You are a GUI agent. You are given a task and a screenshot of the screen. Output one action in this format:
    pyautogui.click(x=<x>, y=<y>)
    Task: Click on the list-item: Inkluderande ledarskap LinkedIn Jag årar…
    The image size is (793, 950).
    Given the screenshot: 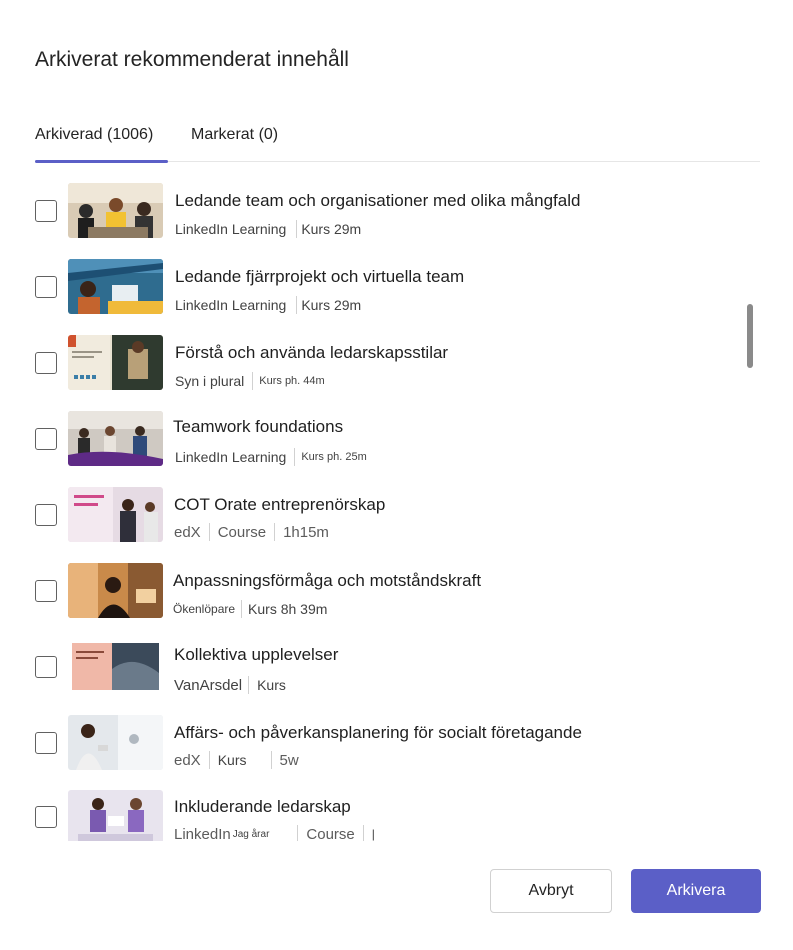 What is the action you would take?
    pyautogui.click(x=396, y=815)
    